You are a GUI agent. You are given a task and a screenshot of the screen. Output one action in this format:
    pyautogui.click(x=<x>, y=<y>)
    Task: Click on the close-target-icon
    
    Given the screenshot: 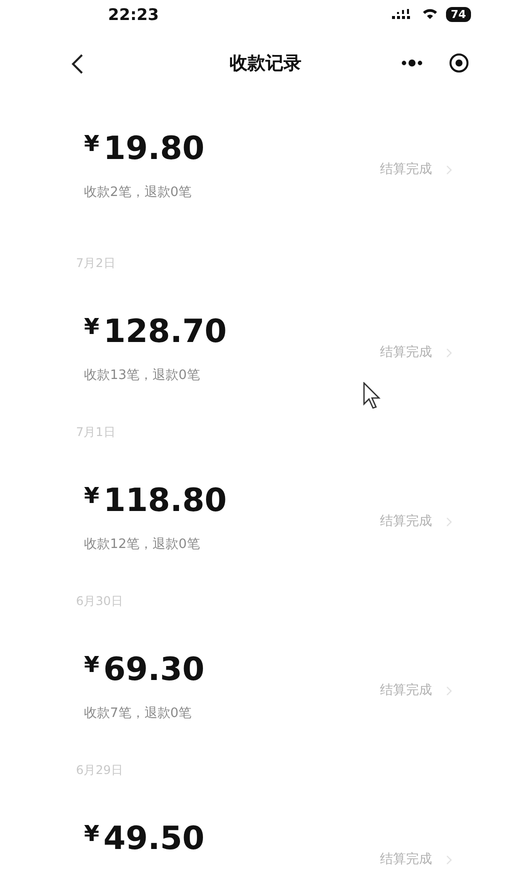 What is the action you would take?
    pyautogui.click(x=459, y=63)
    